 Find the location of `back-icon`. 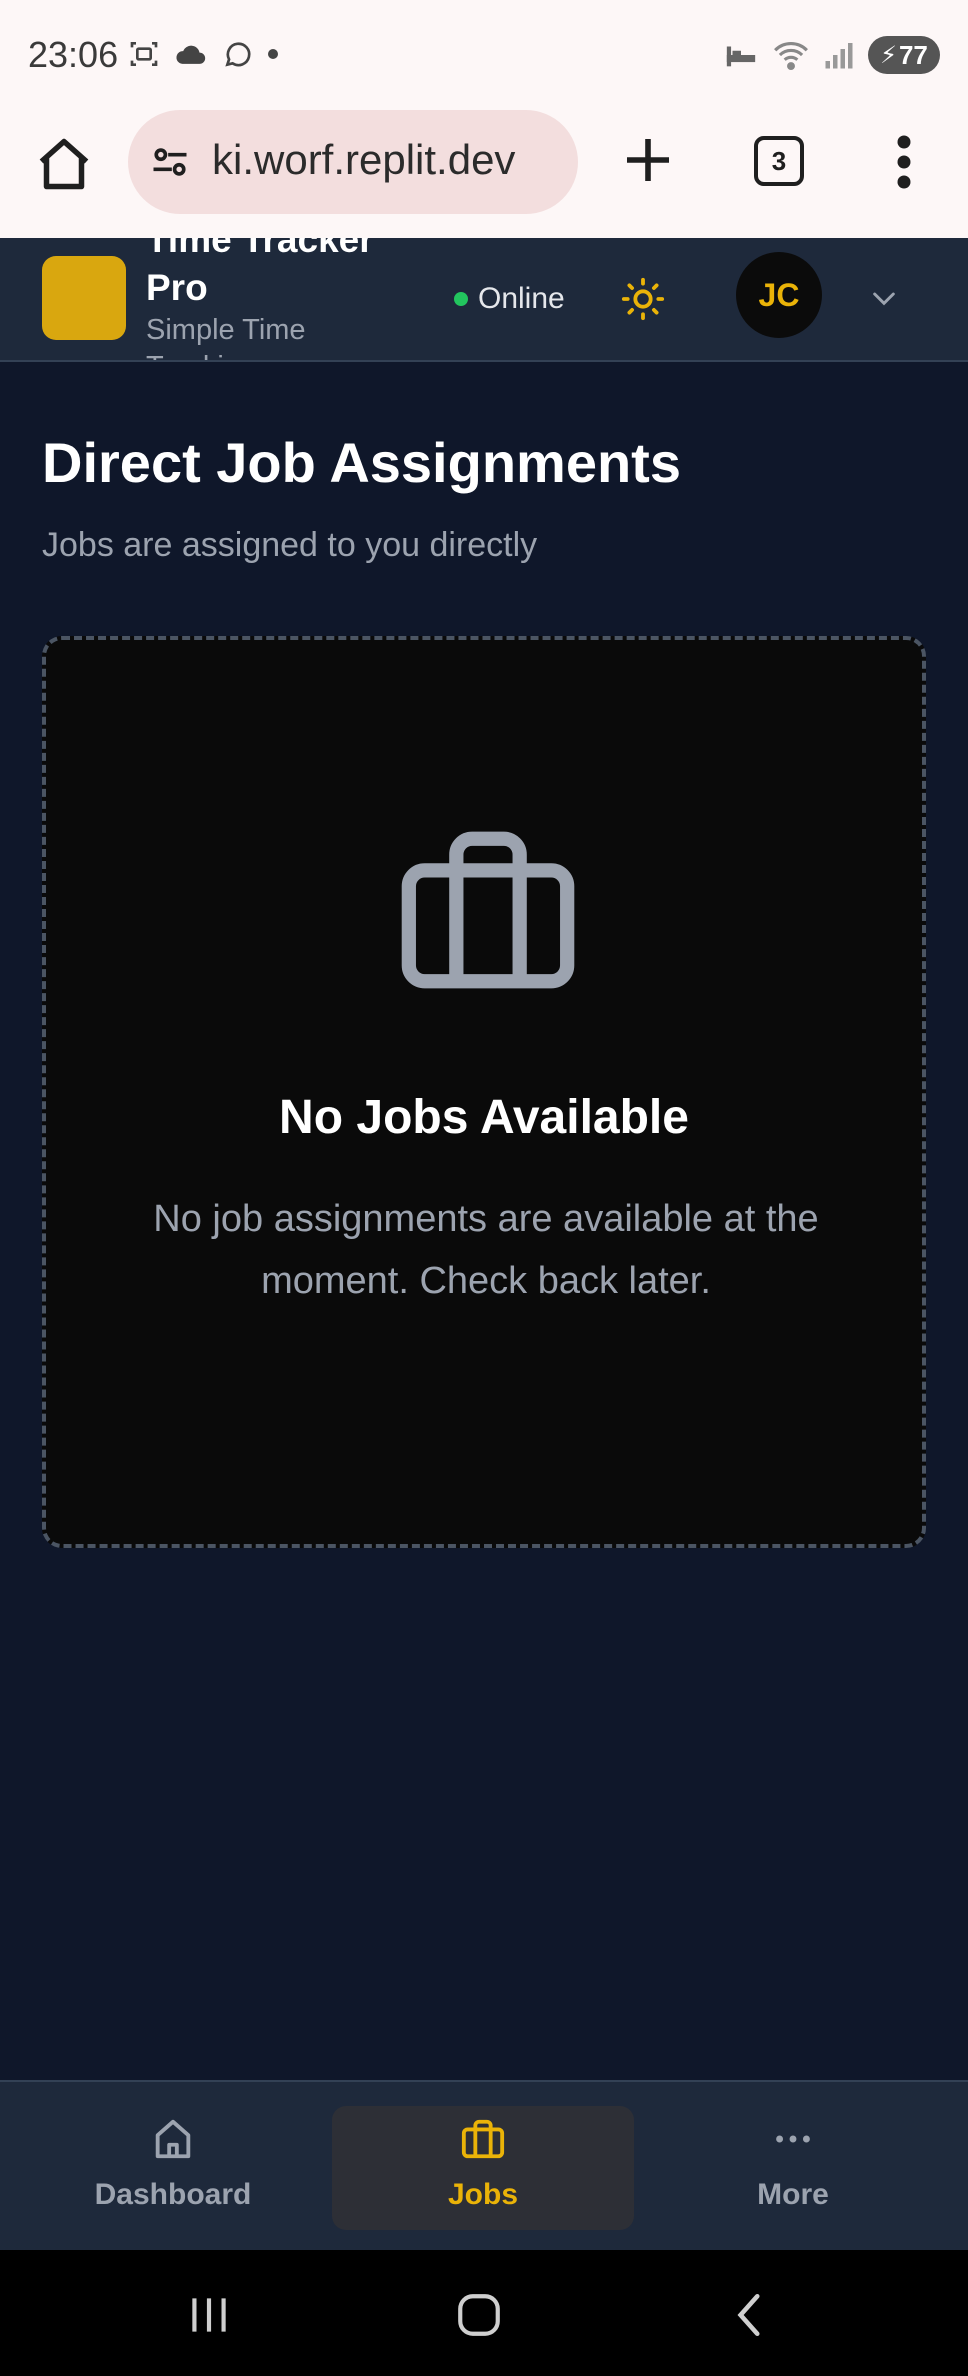

back-icon is located at coordinates (751, 2315).